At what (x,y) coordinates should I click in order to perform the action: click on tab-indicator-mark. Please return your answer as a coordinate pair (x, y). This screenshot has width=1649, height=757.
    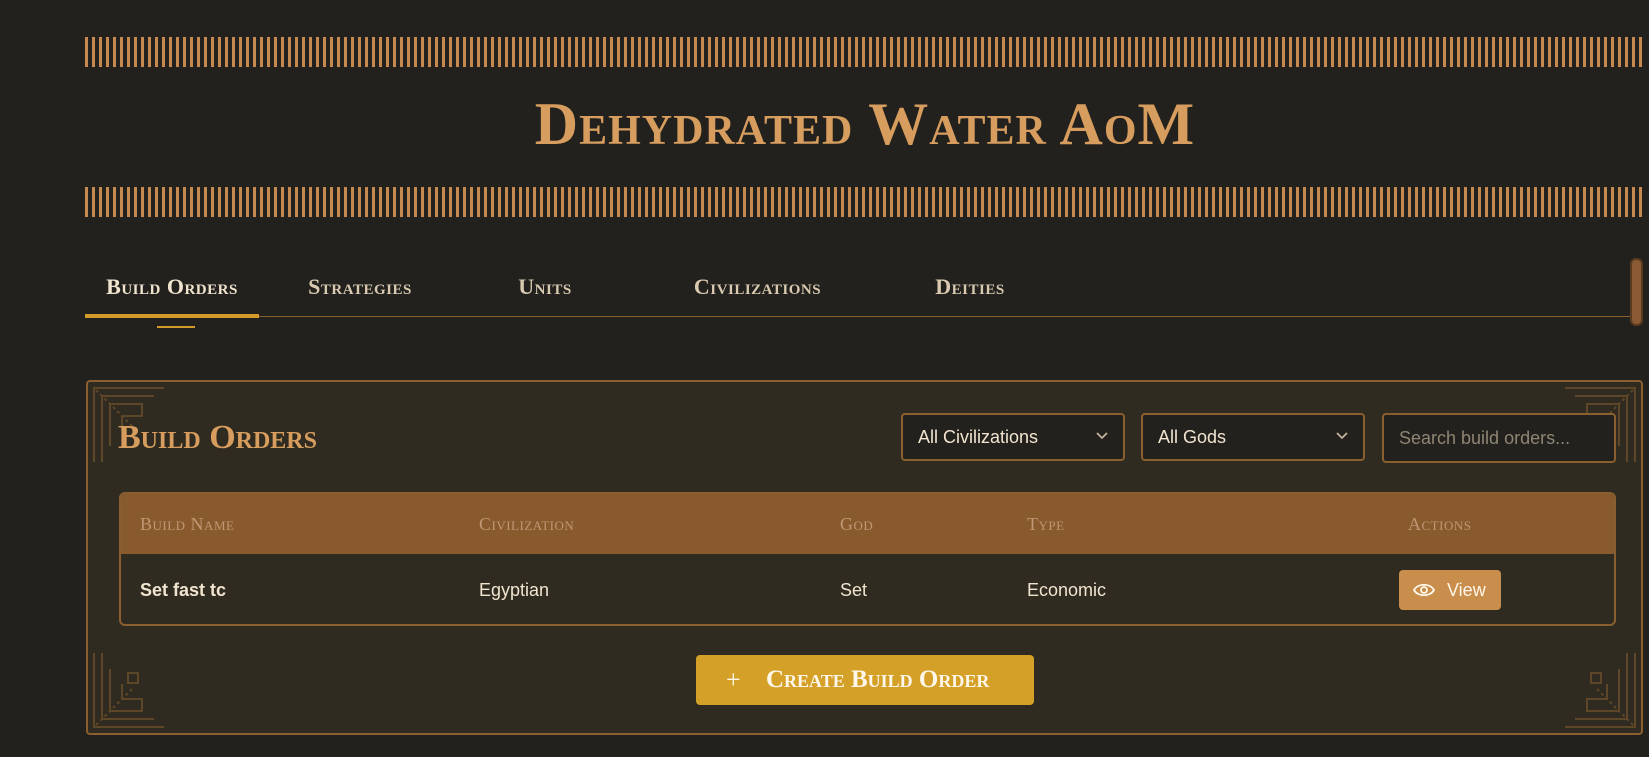
    Looking at the image, I should click on (176, 327).